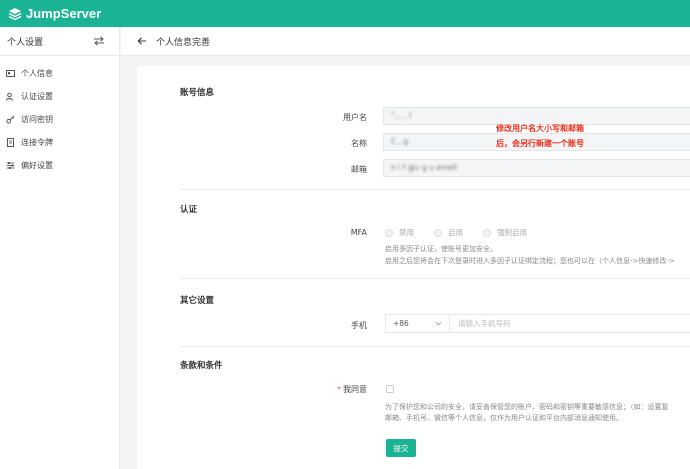 The image size is (690, 469). What do you see at coordinates (424, 167) in the screenshot?
I see `email-value: n l f @v g u emell` at bounding box center [424, 167].